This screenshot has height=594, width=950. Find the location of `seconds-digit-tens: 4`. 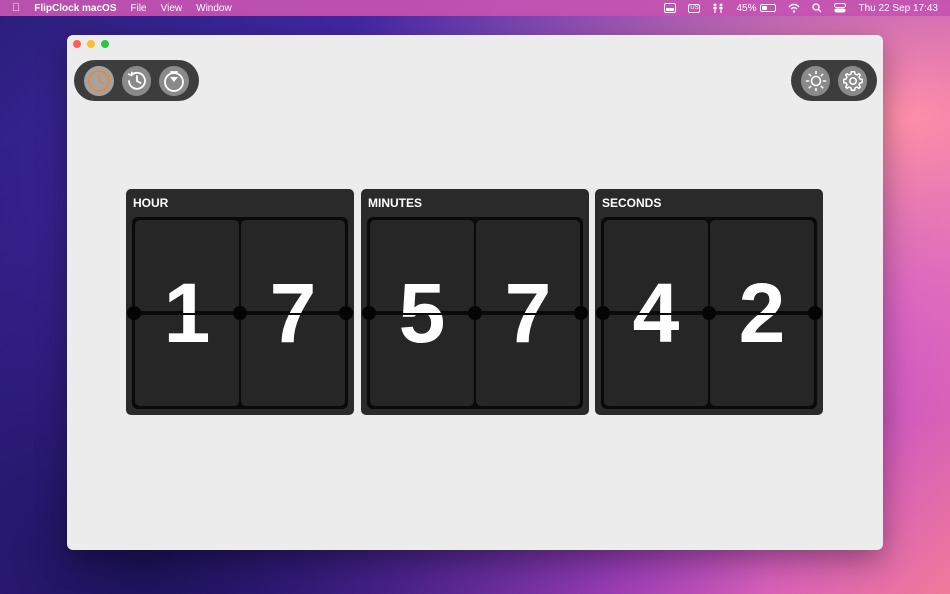

seconds-digit-tens: 4 is located at coordinates (656, 313).